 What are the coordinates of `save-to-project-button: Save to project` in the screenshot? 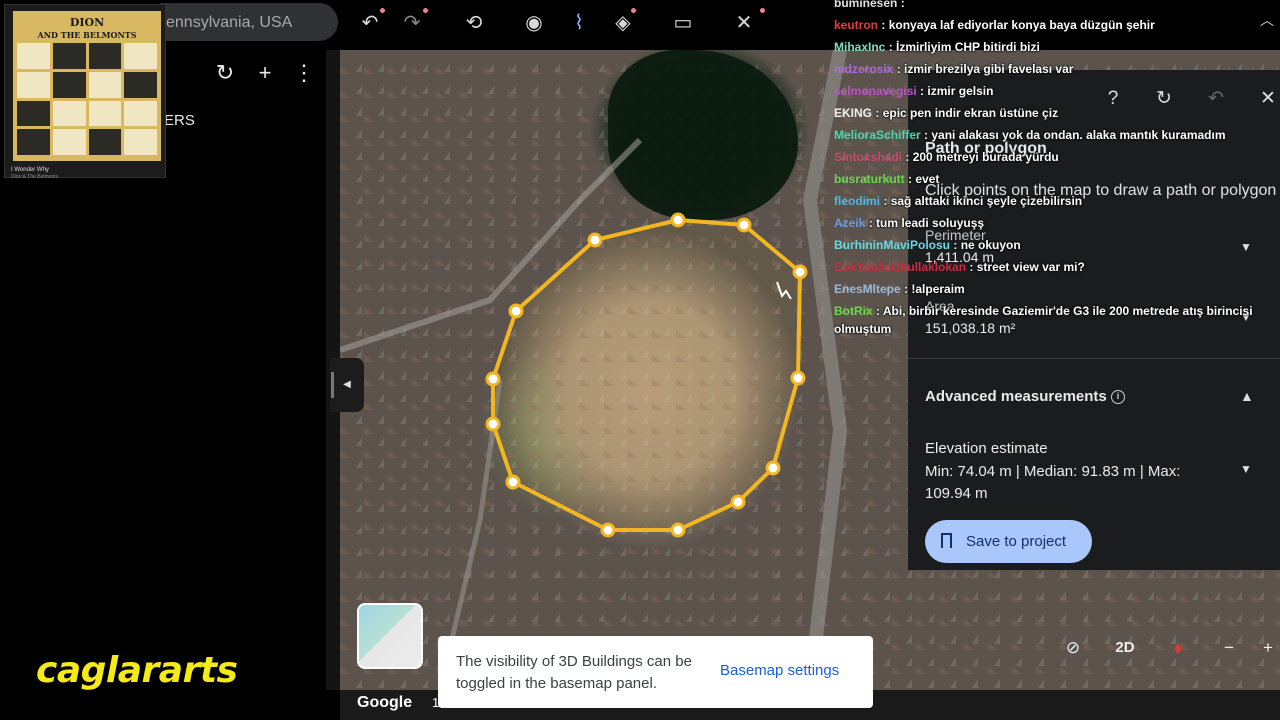 It's located at (1008, 541).